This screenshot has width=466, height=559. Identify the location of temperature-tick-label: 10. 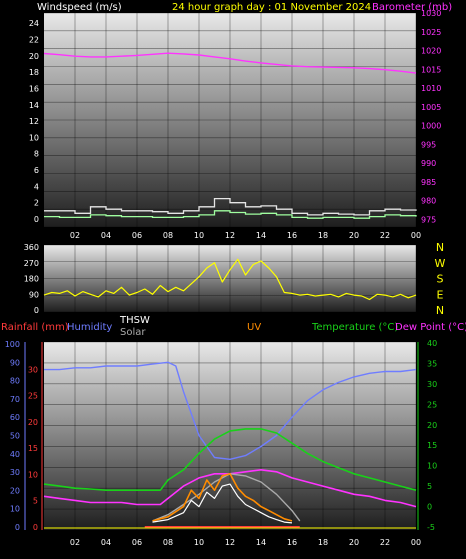
(432, 466).